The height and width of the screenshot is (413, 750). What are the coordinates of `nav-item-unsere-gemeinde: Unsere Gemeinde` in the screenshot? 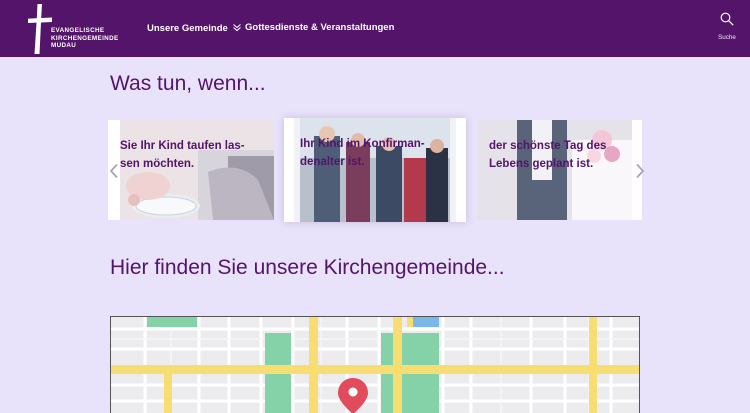 It's located at (194, 28).